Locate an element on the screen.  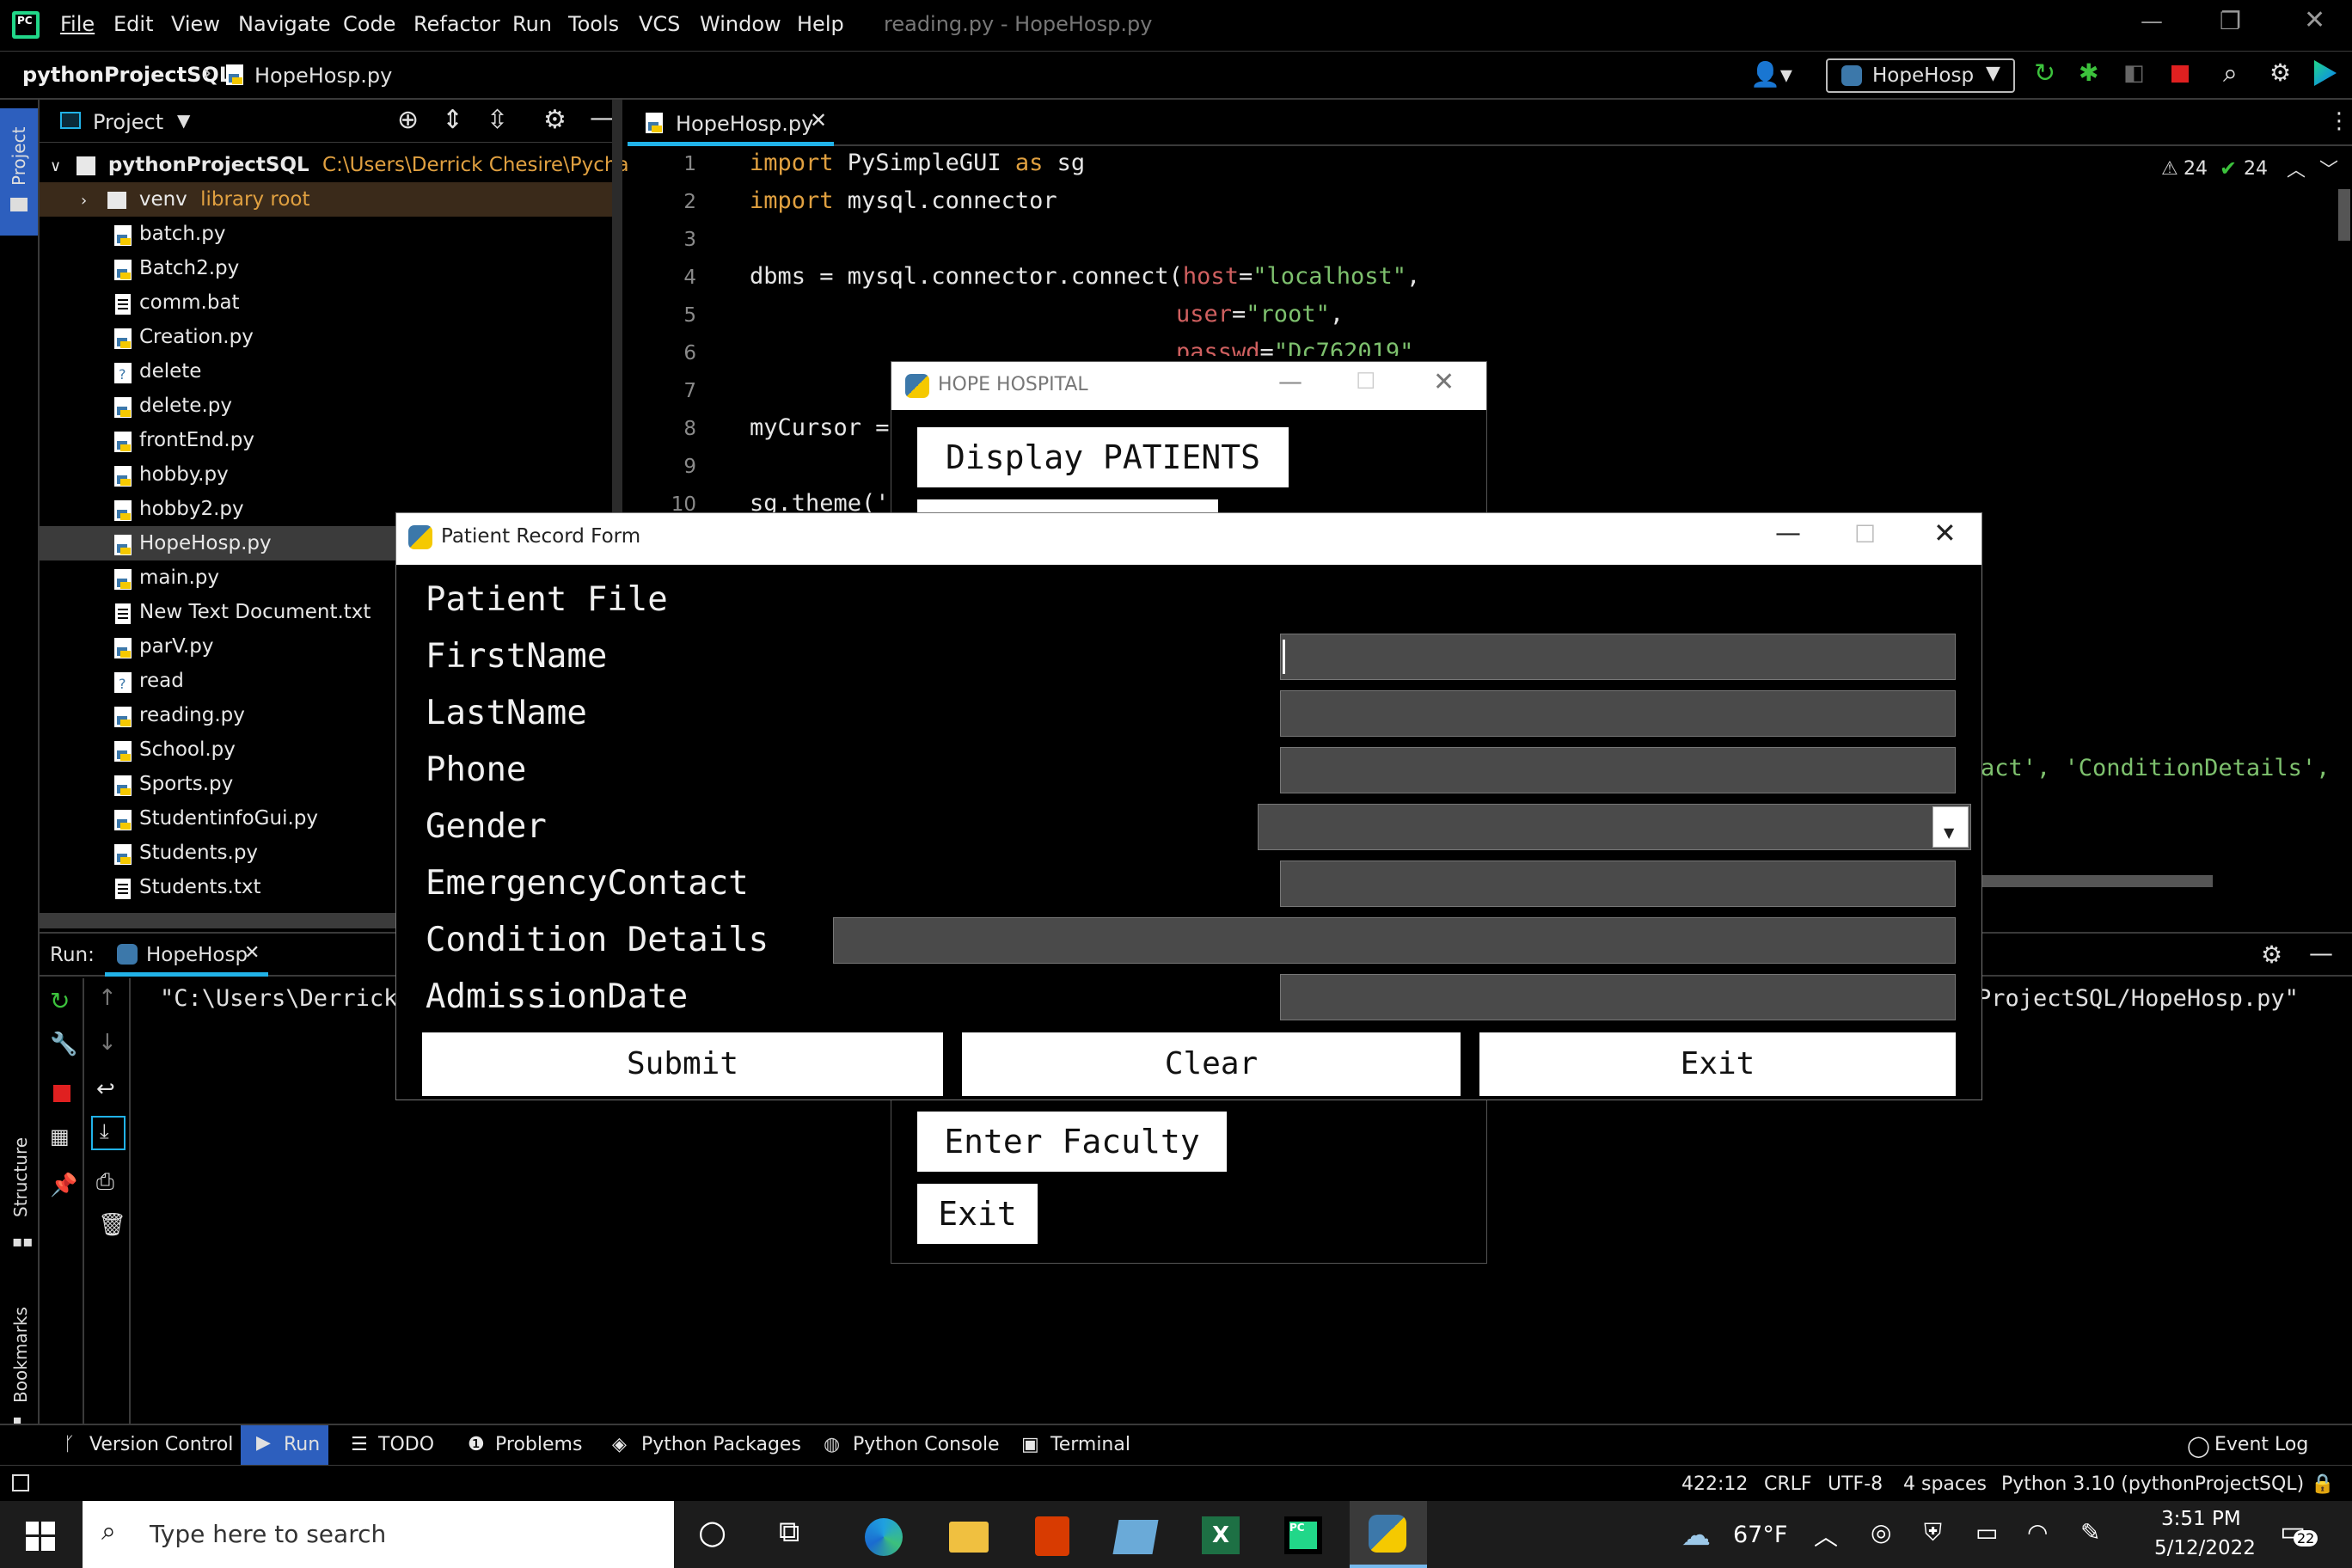
warning-icon: ⚠ is located at coordinates (2169, 169).